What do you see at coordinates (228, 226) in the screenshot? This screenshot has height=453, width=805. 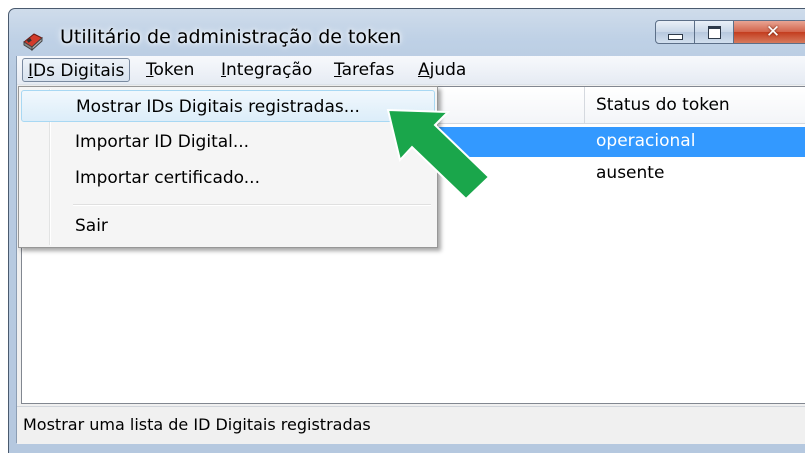 I see `menu-item-sair: Sair` at bounding box center [228, 226].